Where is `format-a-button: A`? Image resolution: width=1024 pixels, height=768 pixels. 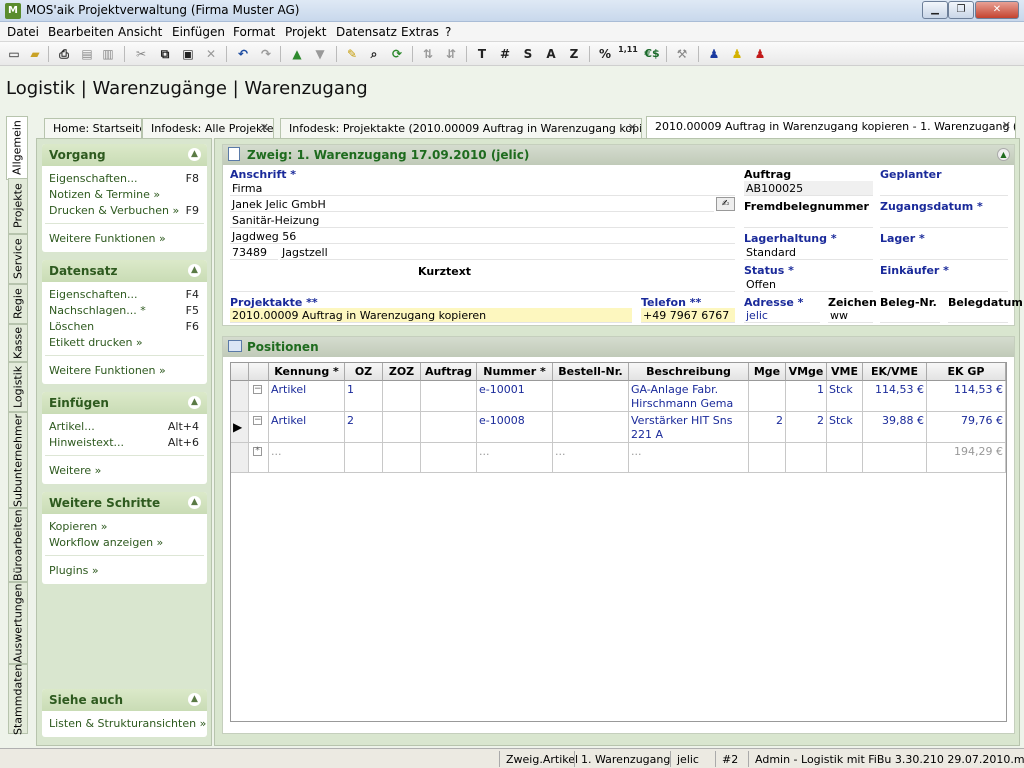 format-a-button: A is located at coordinates (551, 54).